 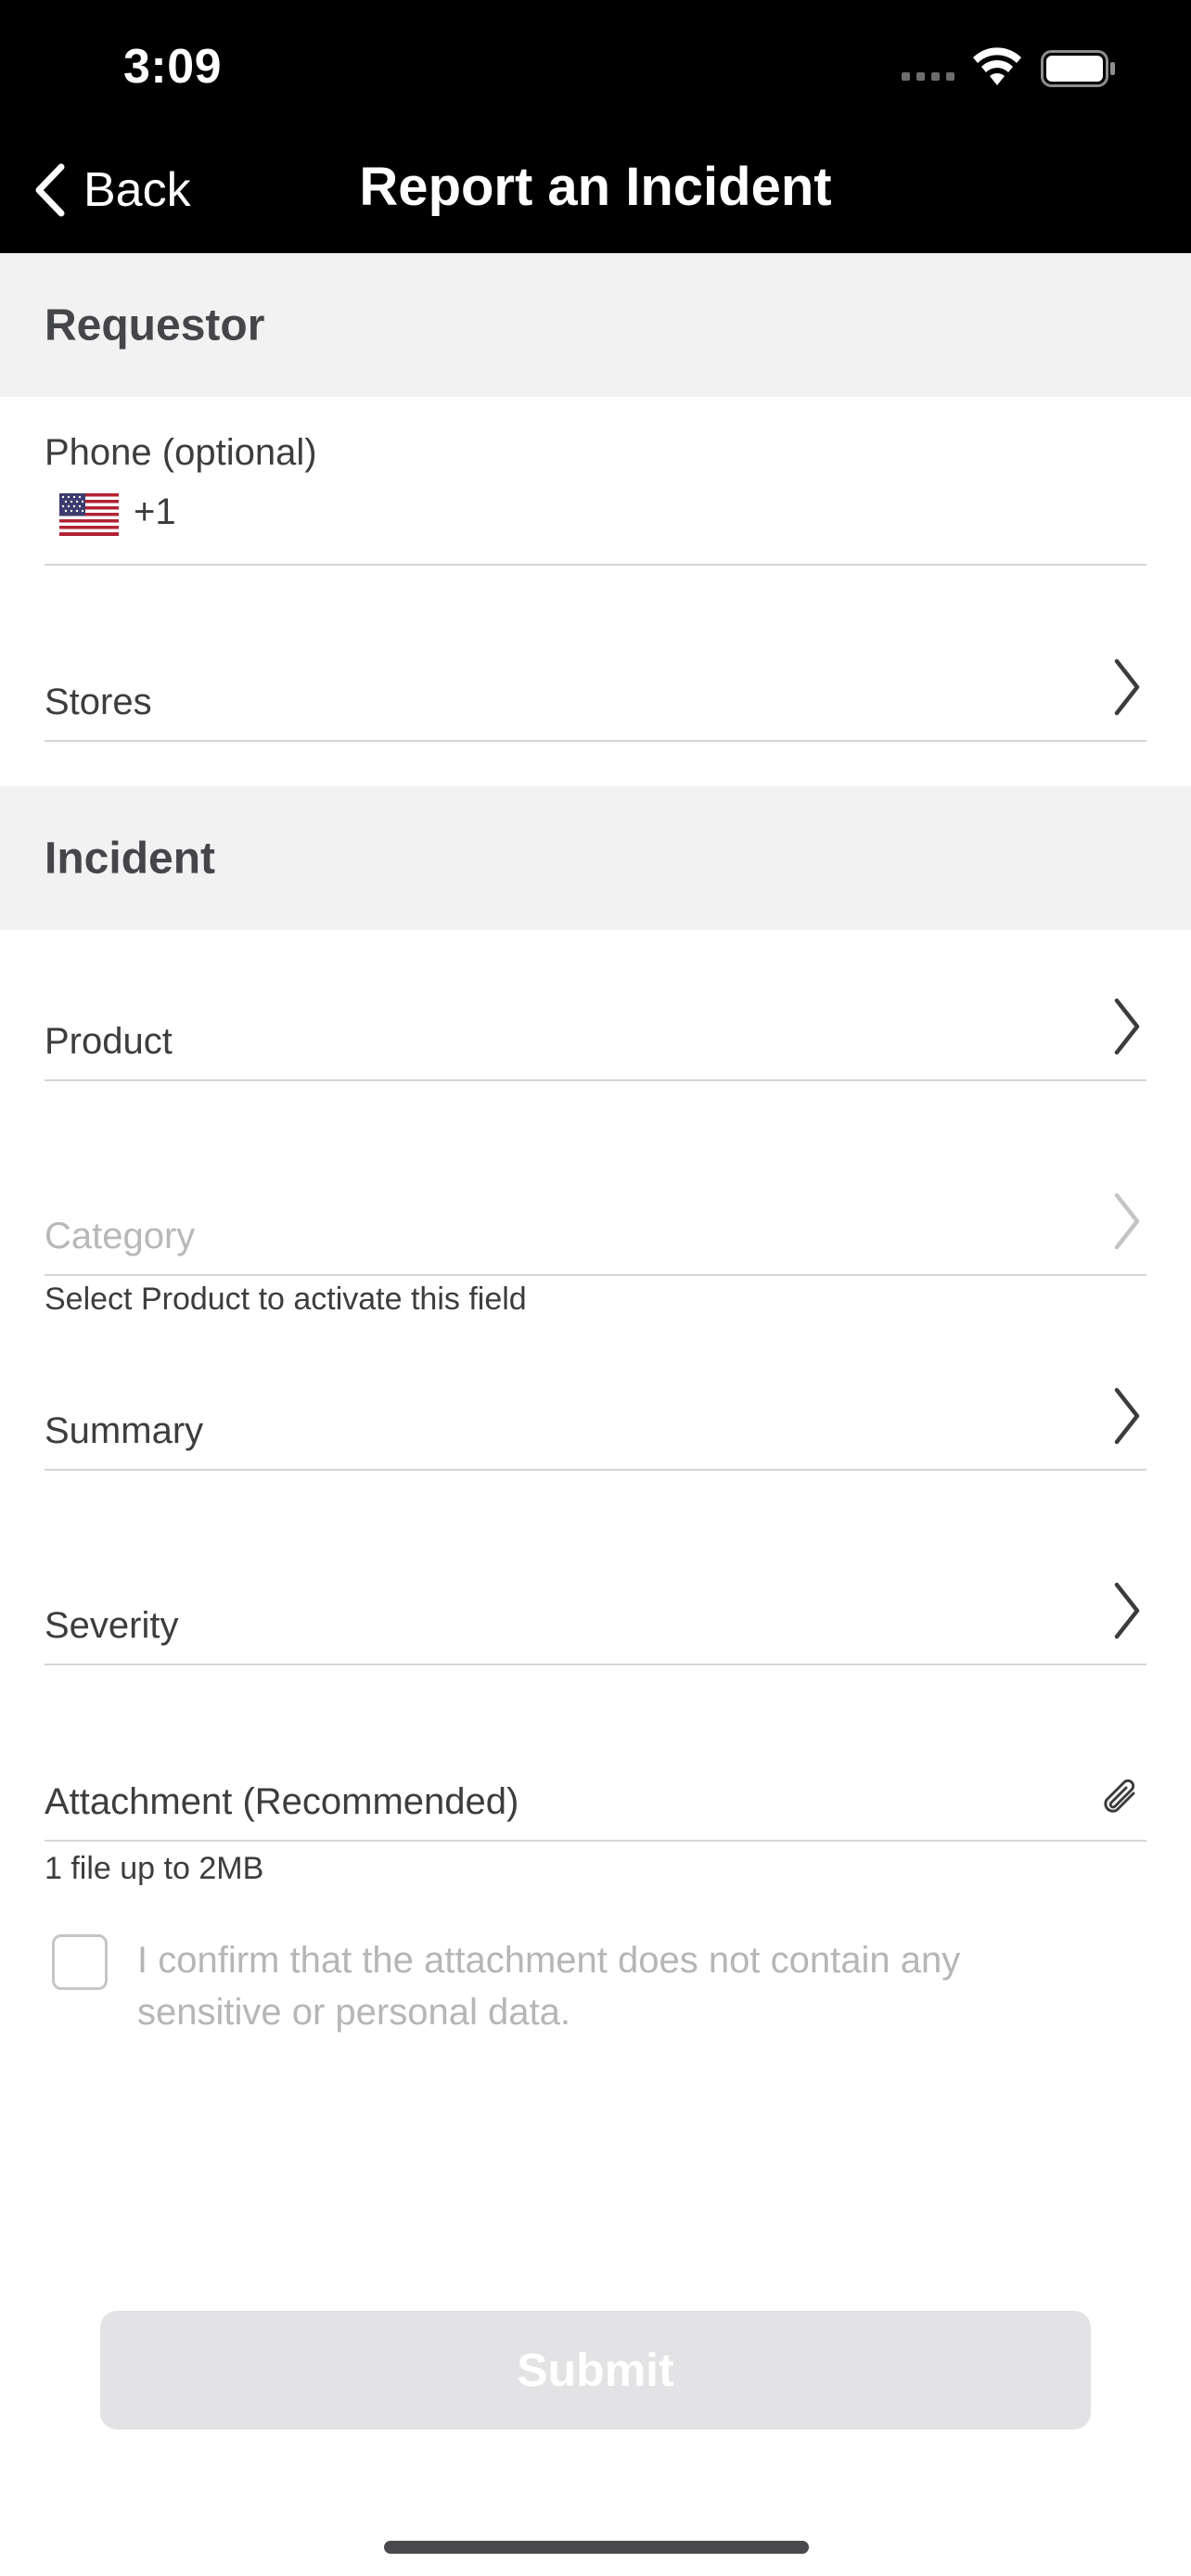 I want to click on navigation-bar: 3:09 Back Report an Incident, so click(x=595, y=126).